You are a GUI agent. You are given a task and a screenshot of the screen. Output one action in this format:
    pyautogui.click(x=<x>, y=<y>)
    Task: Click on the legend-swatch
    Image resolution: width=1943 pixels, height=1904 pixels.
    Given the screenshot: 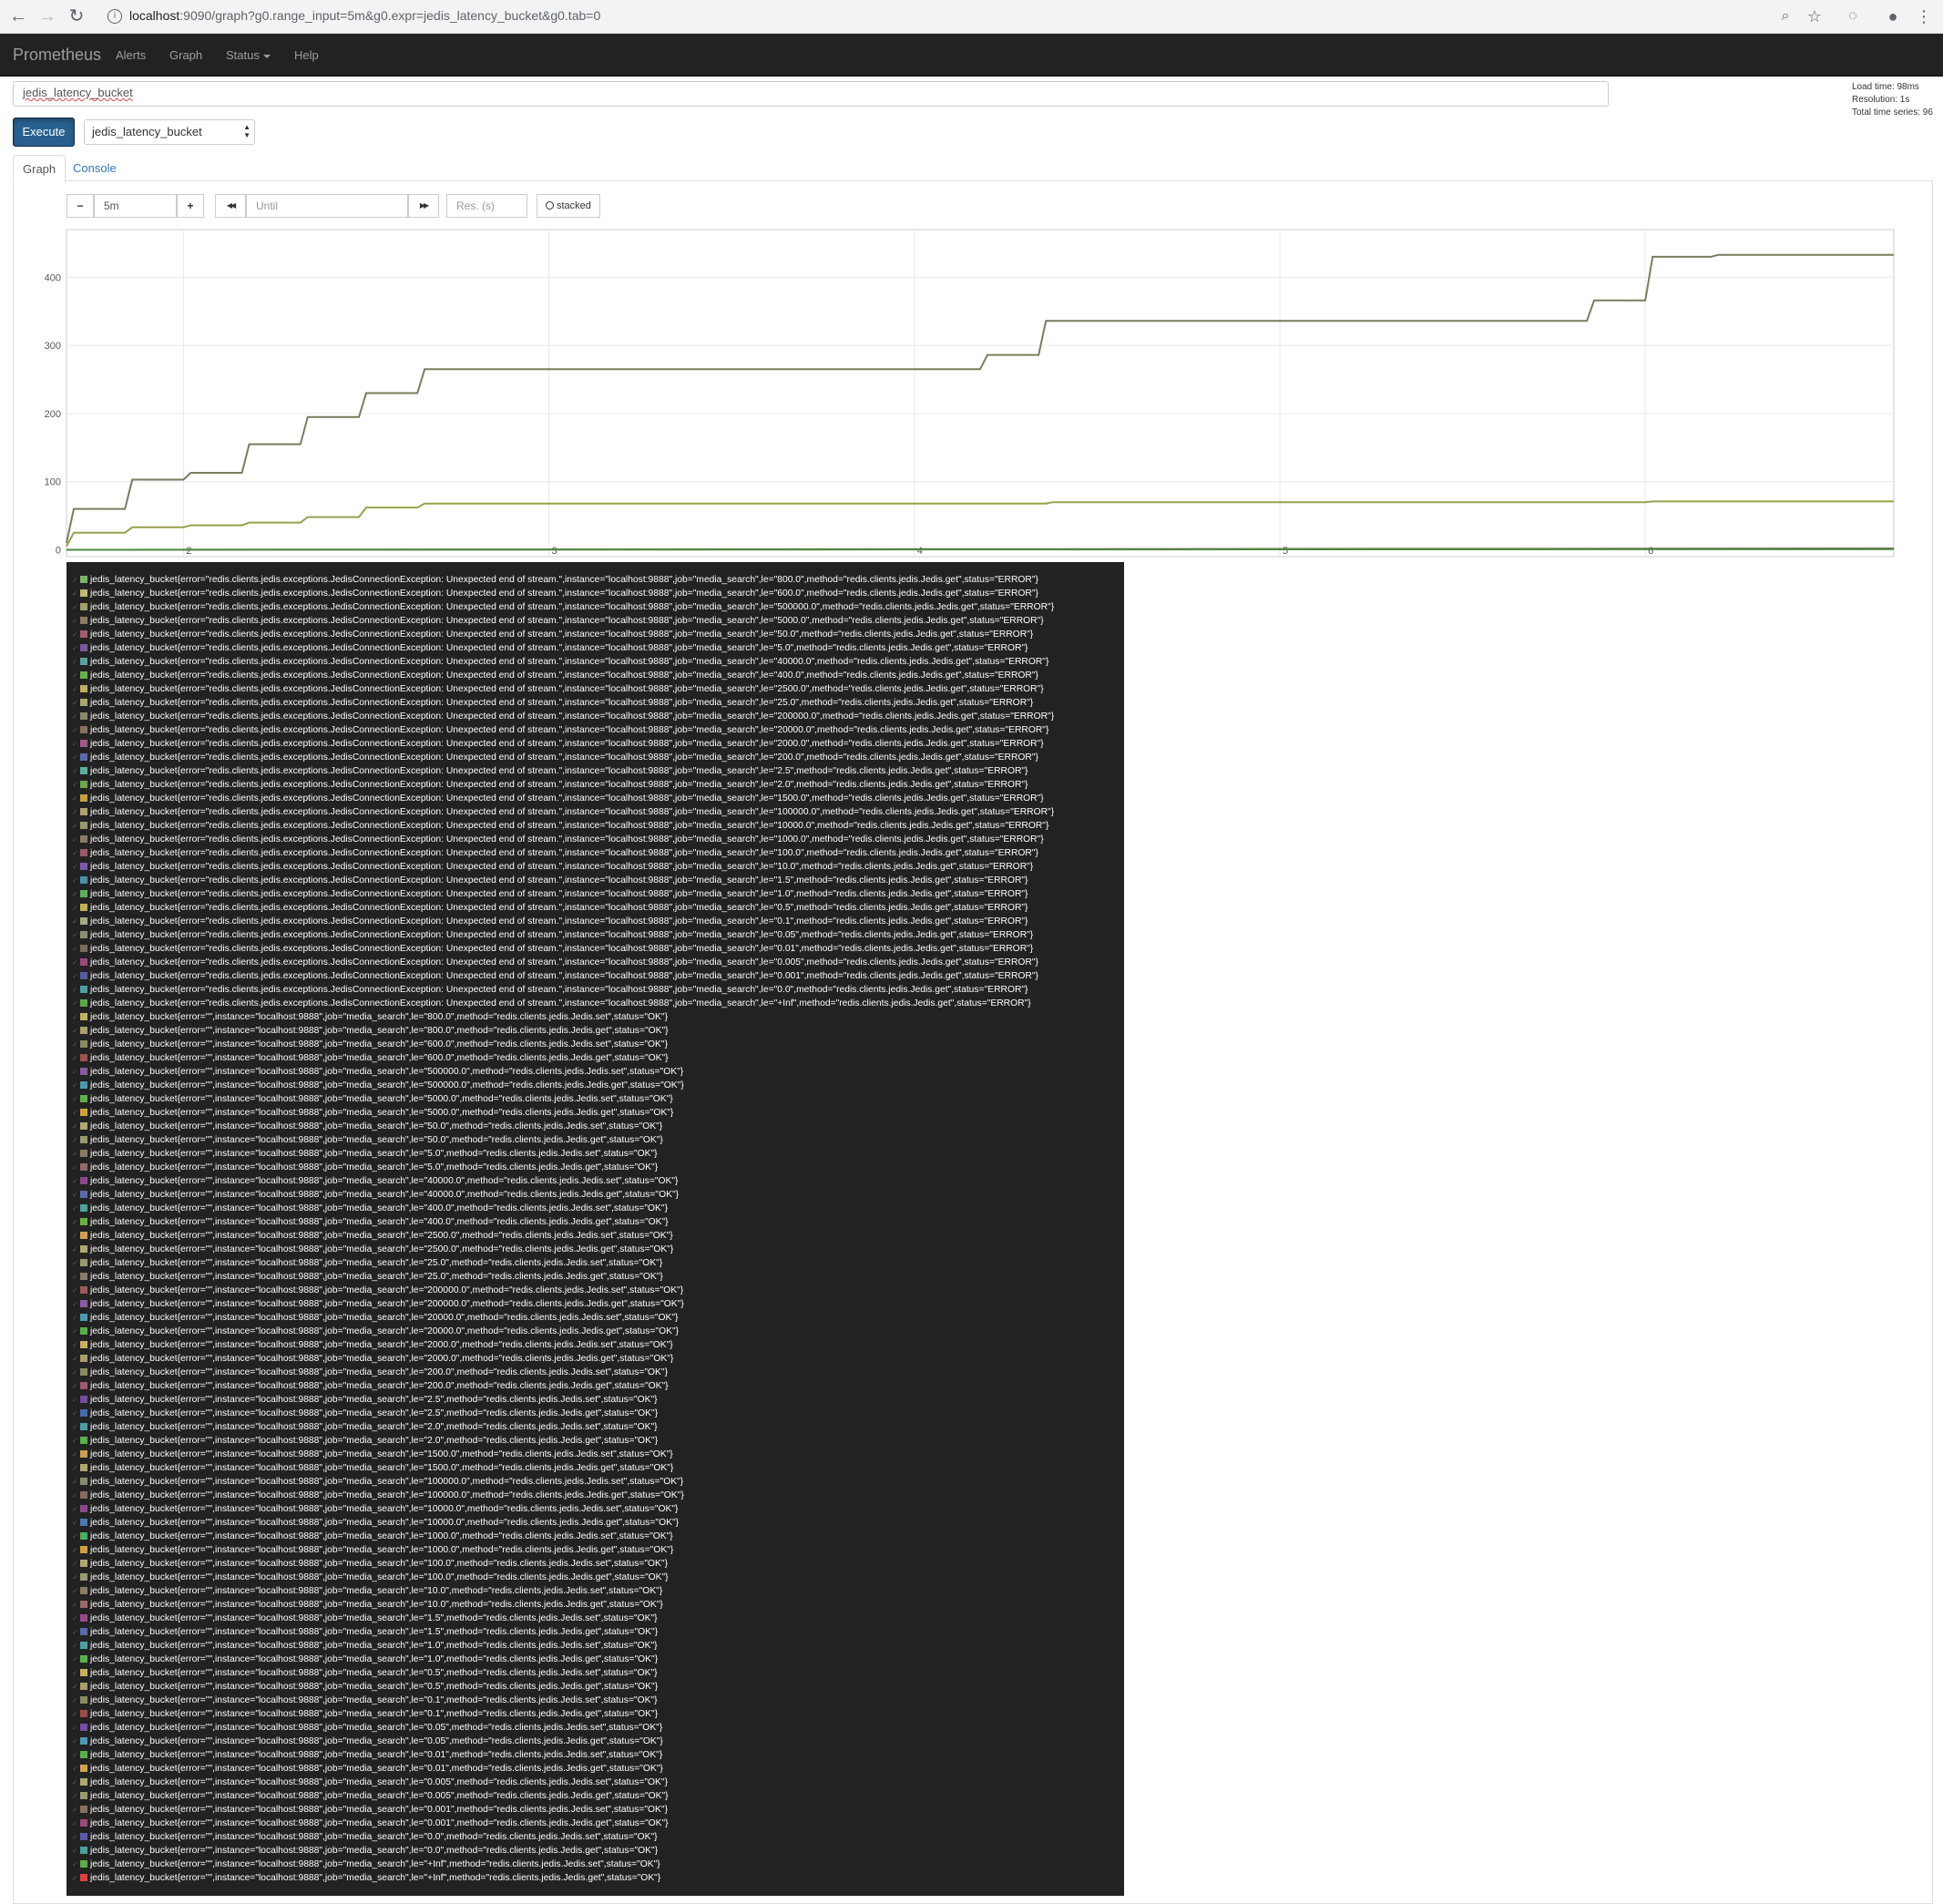 What is the action you would take?
    pyautogui.click(x=83, y=1495)
    